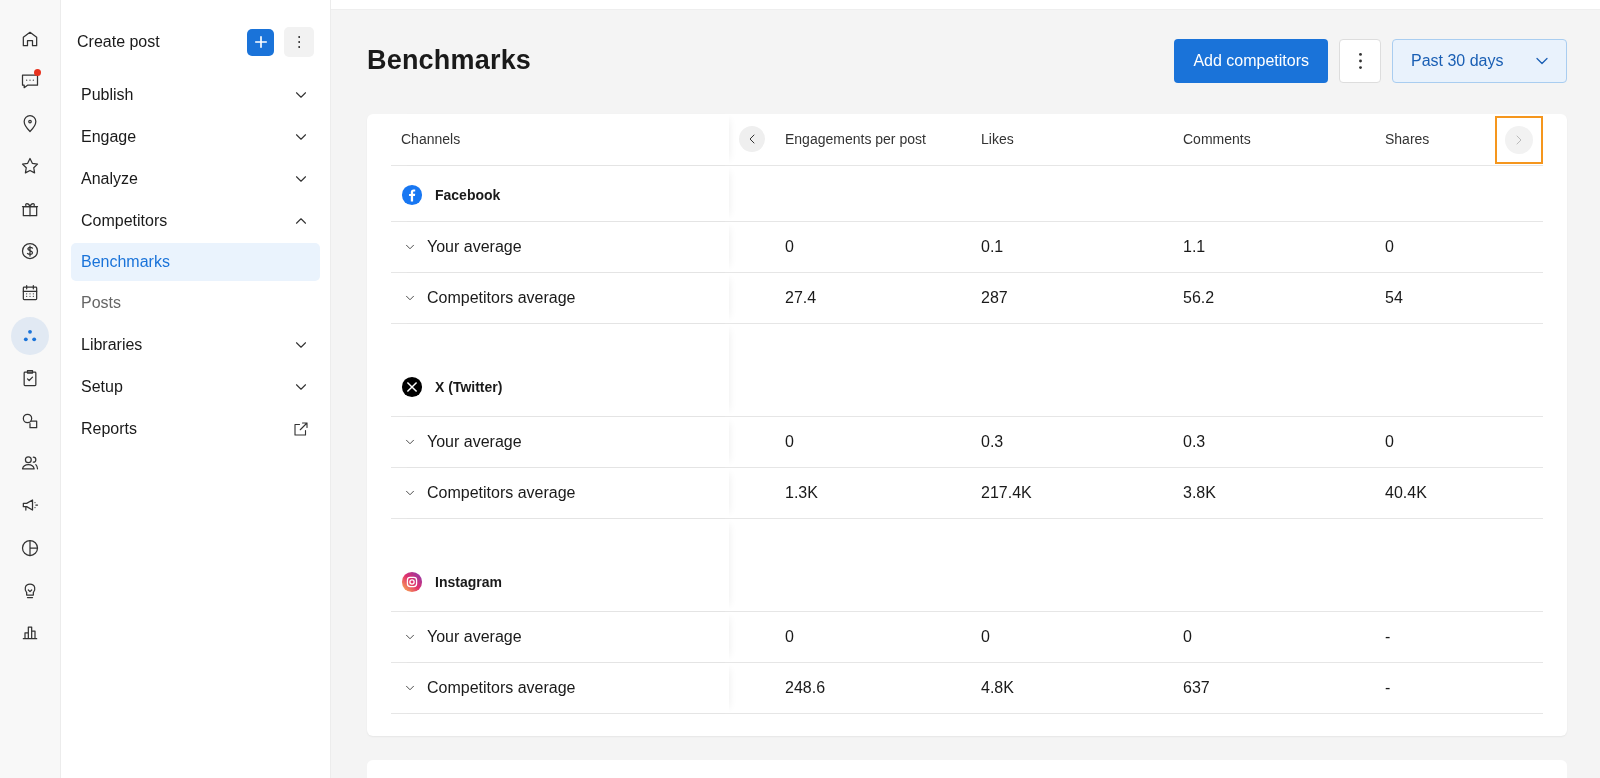 The image size is (1600, 778). What do you see at coordinates (195, 303) in the screenshot?
I see `nav-subitem: Posts` at bounding box center [195, 303].